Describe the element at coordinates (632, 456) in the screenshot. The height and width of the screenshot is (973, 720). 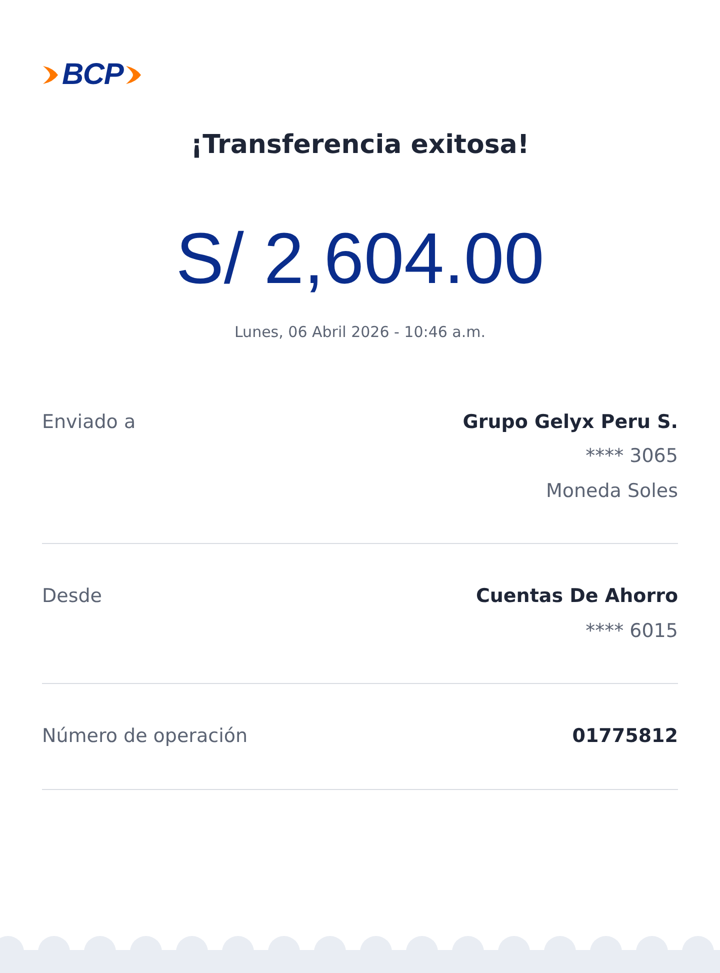
I see `detail-value: **** 3065` at that location.